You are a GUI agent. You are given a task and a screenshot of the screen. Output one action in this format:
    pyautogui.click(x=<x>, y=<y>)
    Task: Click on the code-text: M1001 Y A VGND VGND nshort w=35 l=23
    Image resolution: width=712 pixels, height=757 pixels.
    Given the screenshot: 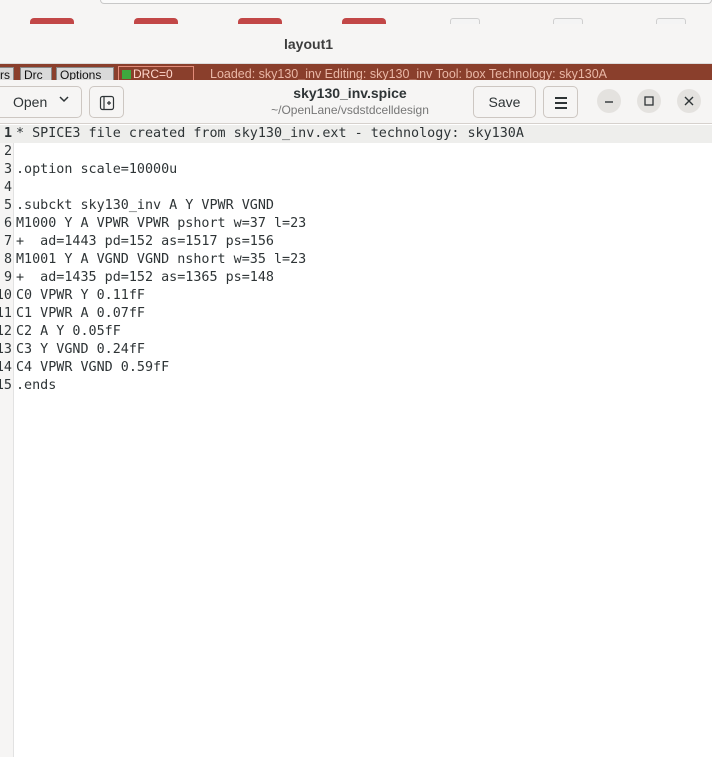 What is the action you would take?
    pyautogui.click(x=161, y=259)
    